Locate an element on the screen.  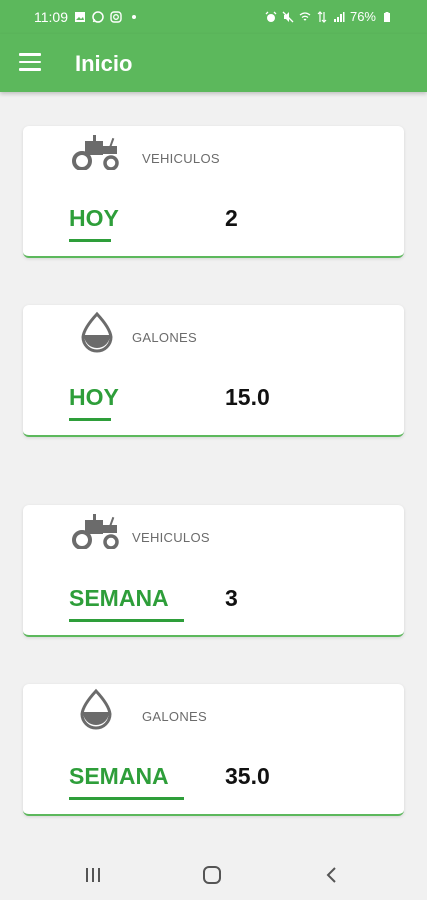
dot-icon is located at coordinates (134, 17).